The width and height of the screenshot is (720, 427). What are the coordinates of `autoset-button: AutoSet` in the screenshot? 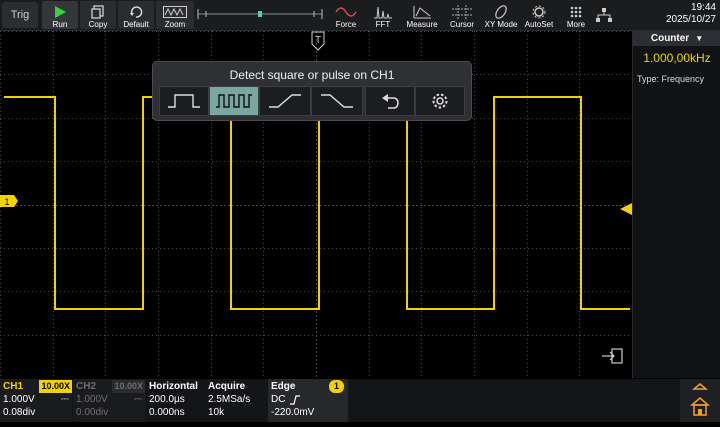 It's located at (539, 15).